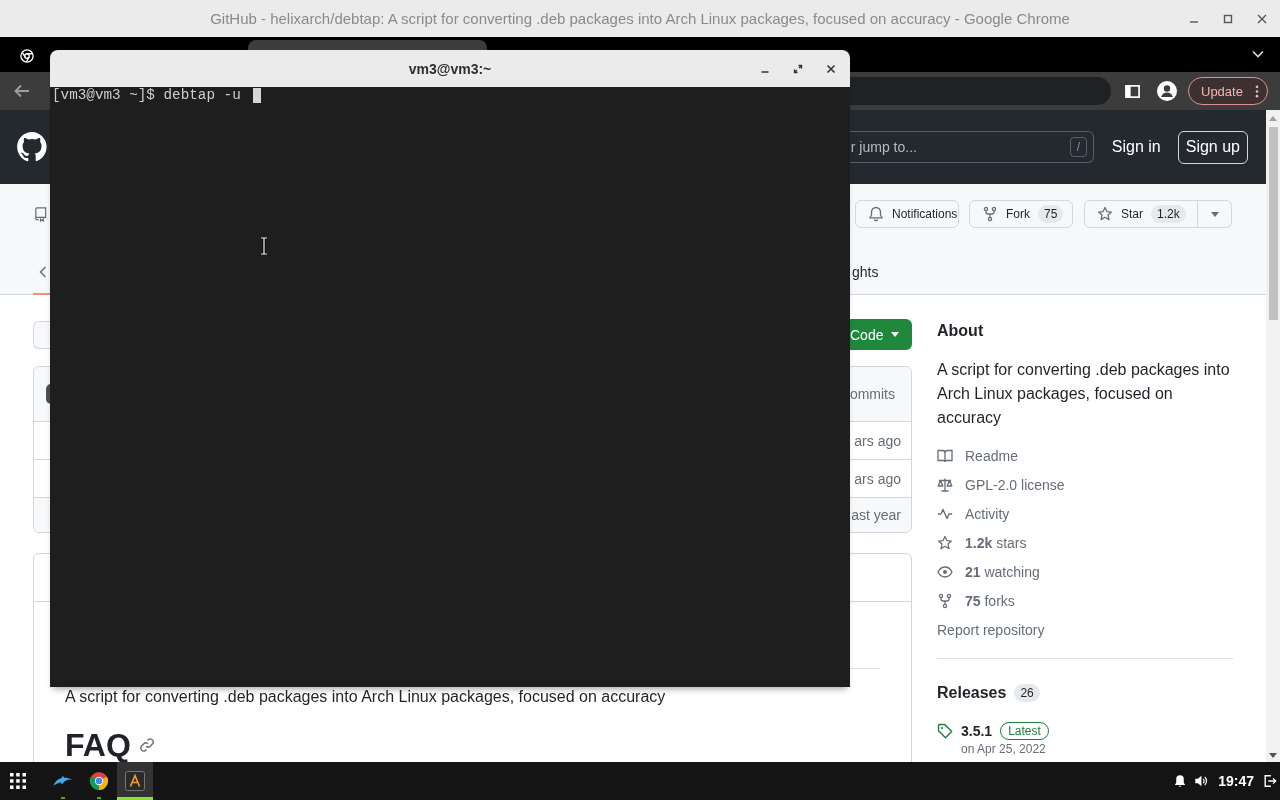  I want to click on section-heading: About, so click(961, 331).